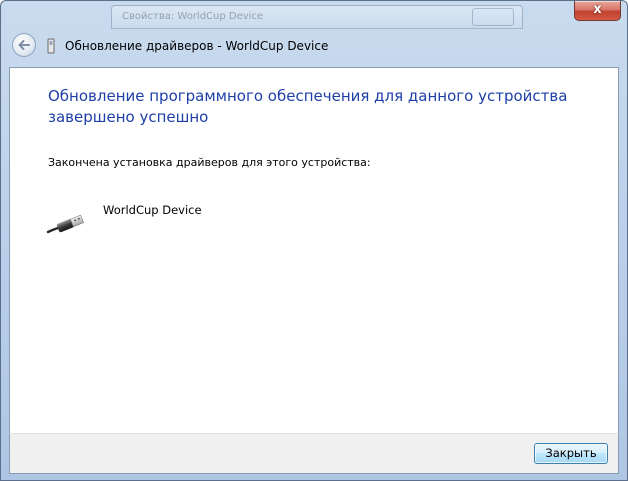 Image resolution: width=628 pixels, height=481 pixels. Describe the element at coordinates (571, 453) in the screenshot. I see `close-button: Закрыть` at that location.